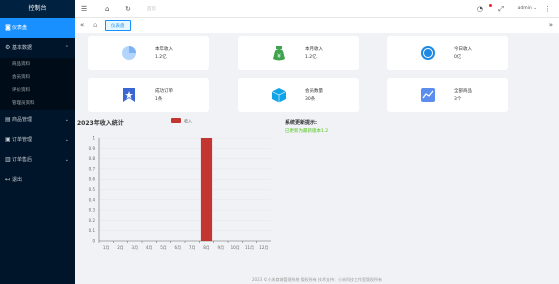 Image resolution: width=559 pixels, height=284 pixels. What do you see at coordinates (92, 158) in the screenshot?
I see `y-tick-label: 0.8` at bounding box center [92, 158].